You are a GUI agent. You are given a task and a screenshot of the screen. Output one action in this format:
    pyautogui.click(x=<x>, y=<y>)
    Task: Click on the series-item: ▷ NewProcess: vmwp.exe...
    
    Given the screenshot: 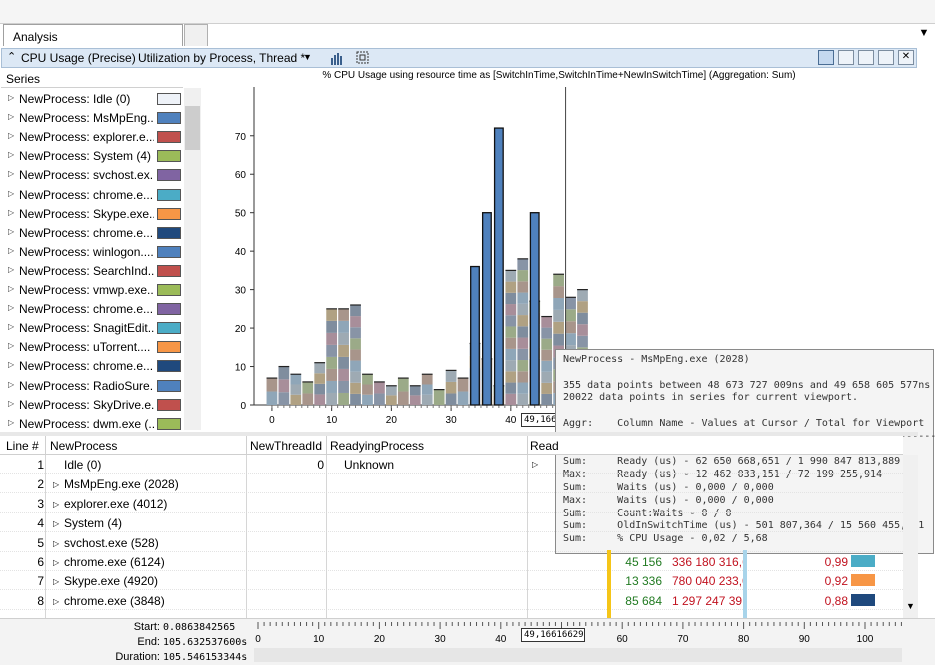 What is the action you would take?
    pyautogui.click(x=92, y=290)
    